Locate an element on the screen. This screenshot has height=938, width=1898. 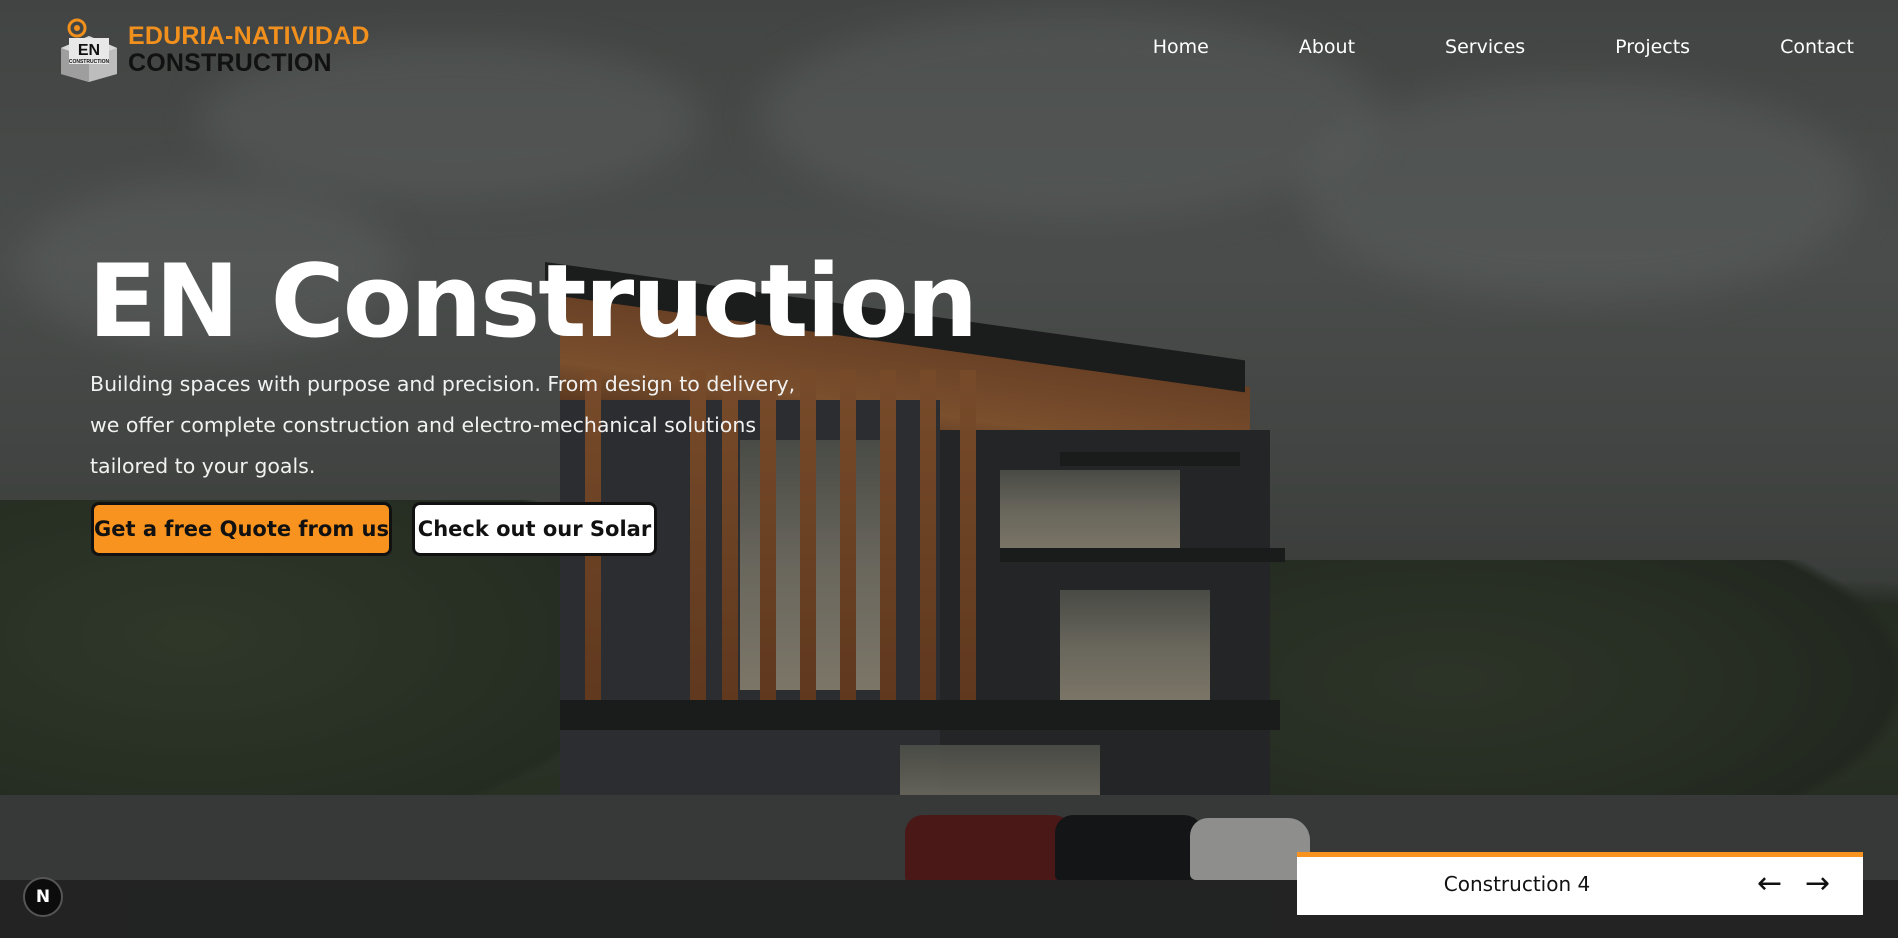
svg-text: CONSTRUCTION is located at coordinates (89, 62).